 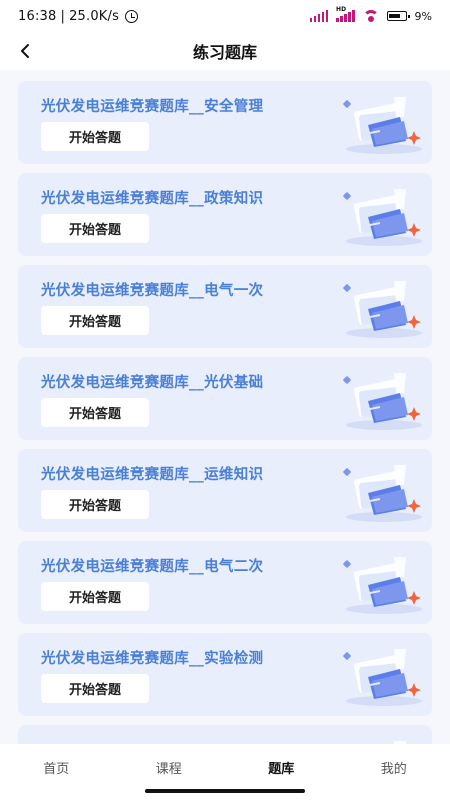 What do you see at coordinates (152, 107) in the screenshot?
I see `card-title: 光伏发电运维竞赛题库__安全管理` at bounding box center [152, 107].